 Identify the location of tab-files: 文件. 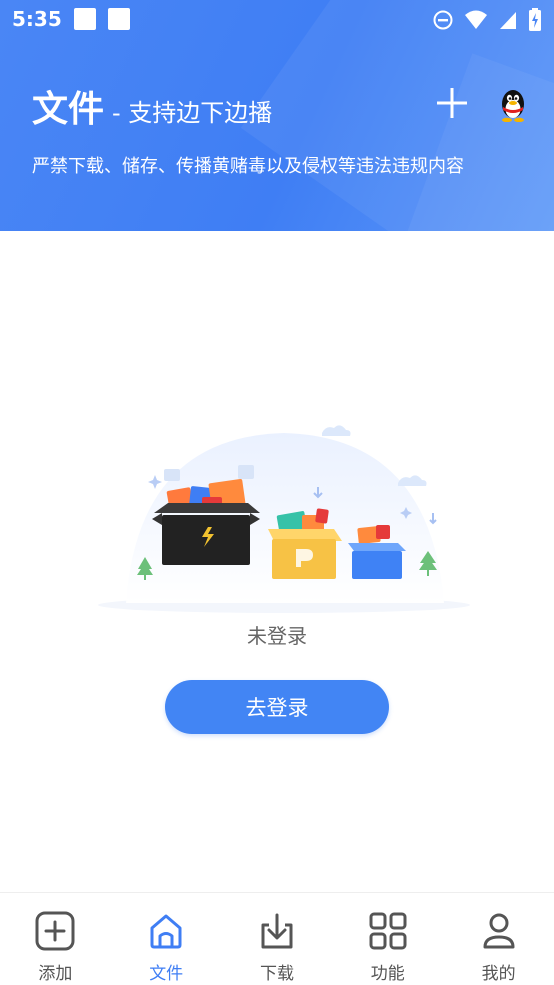
(166, 939).